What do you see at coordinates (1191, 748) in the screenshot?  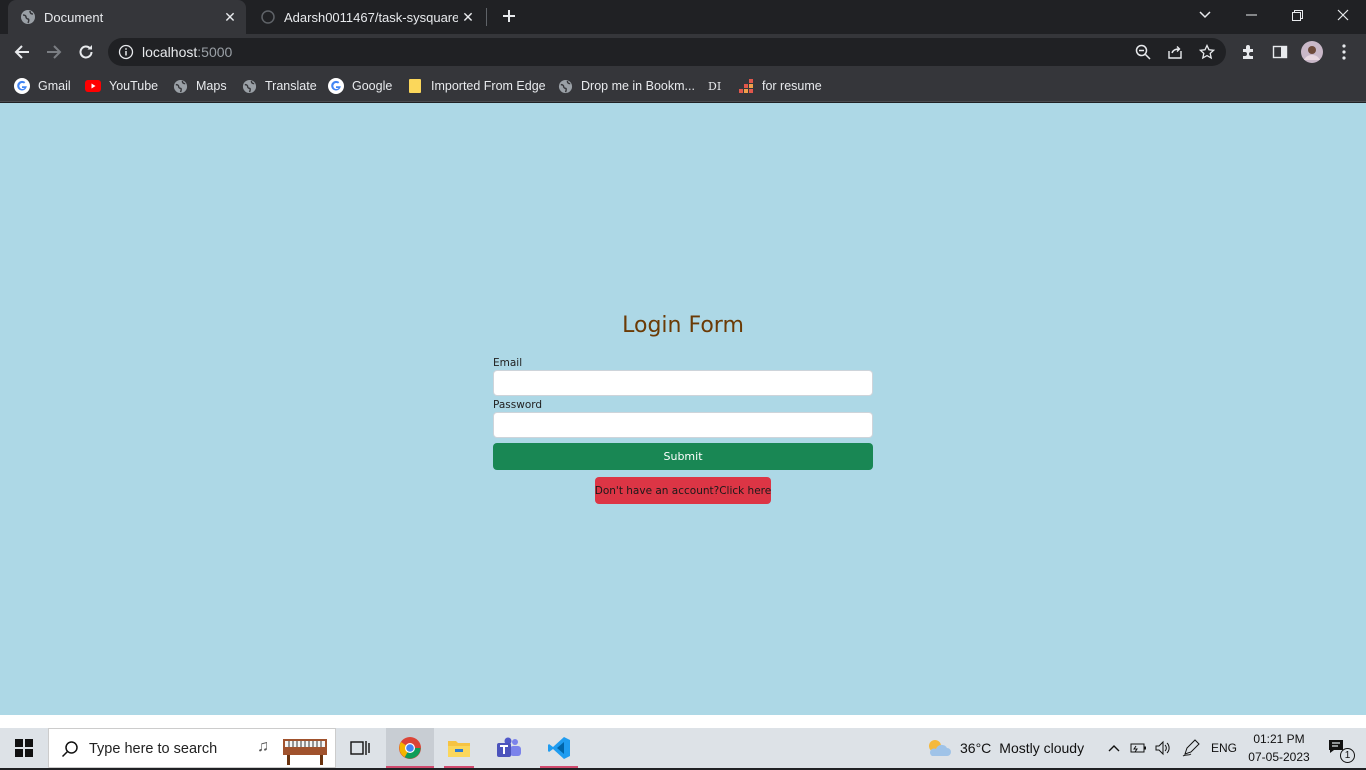 I see `pen-icon` at bounding box center [1191, 748].